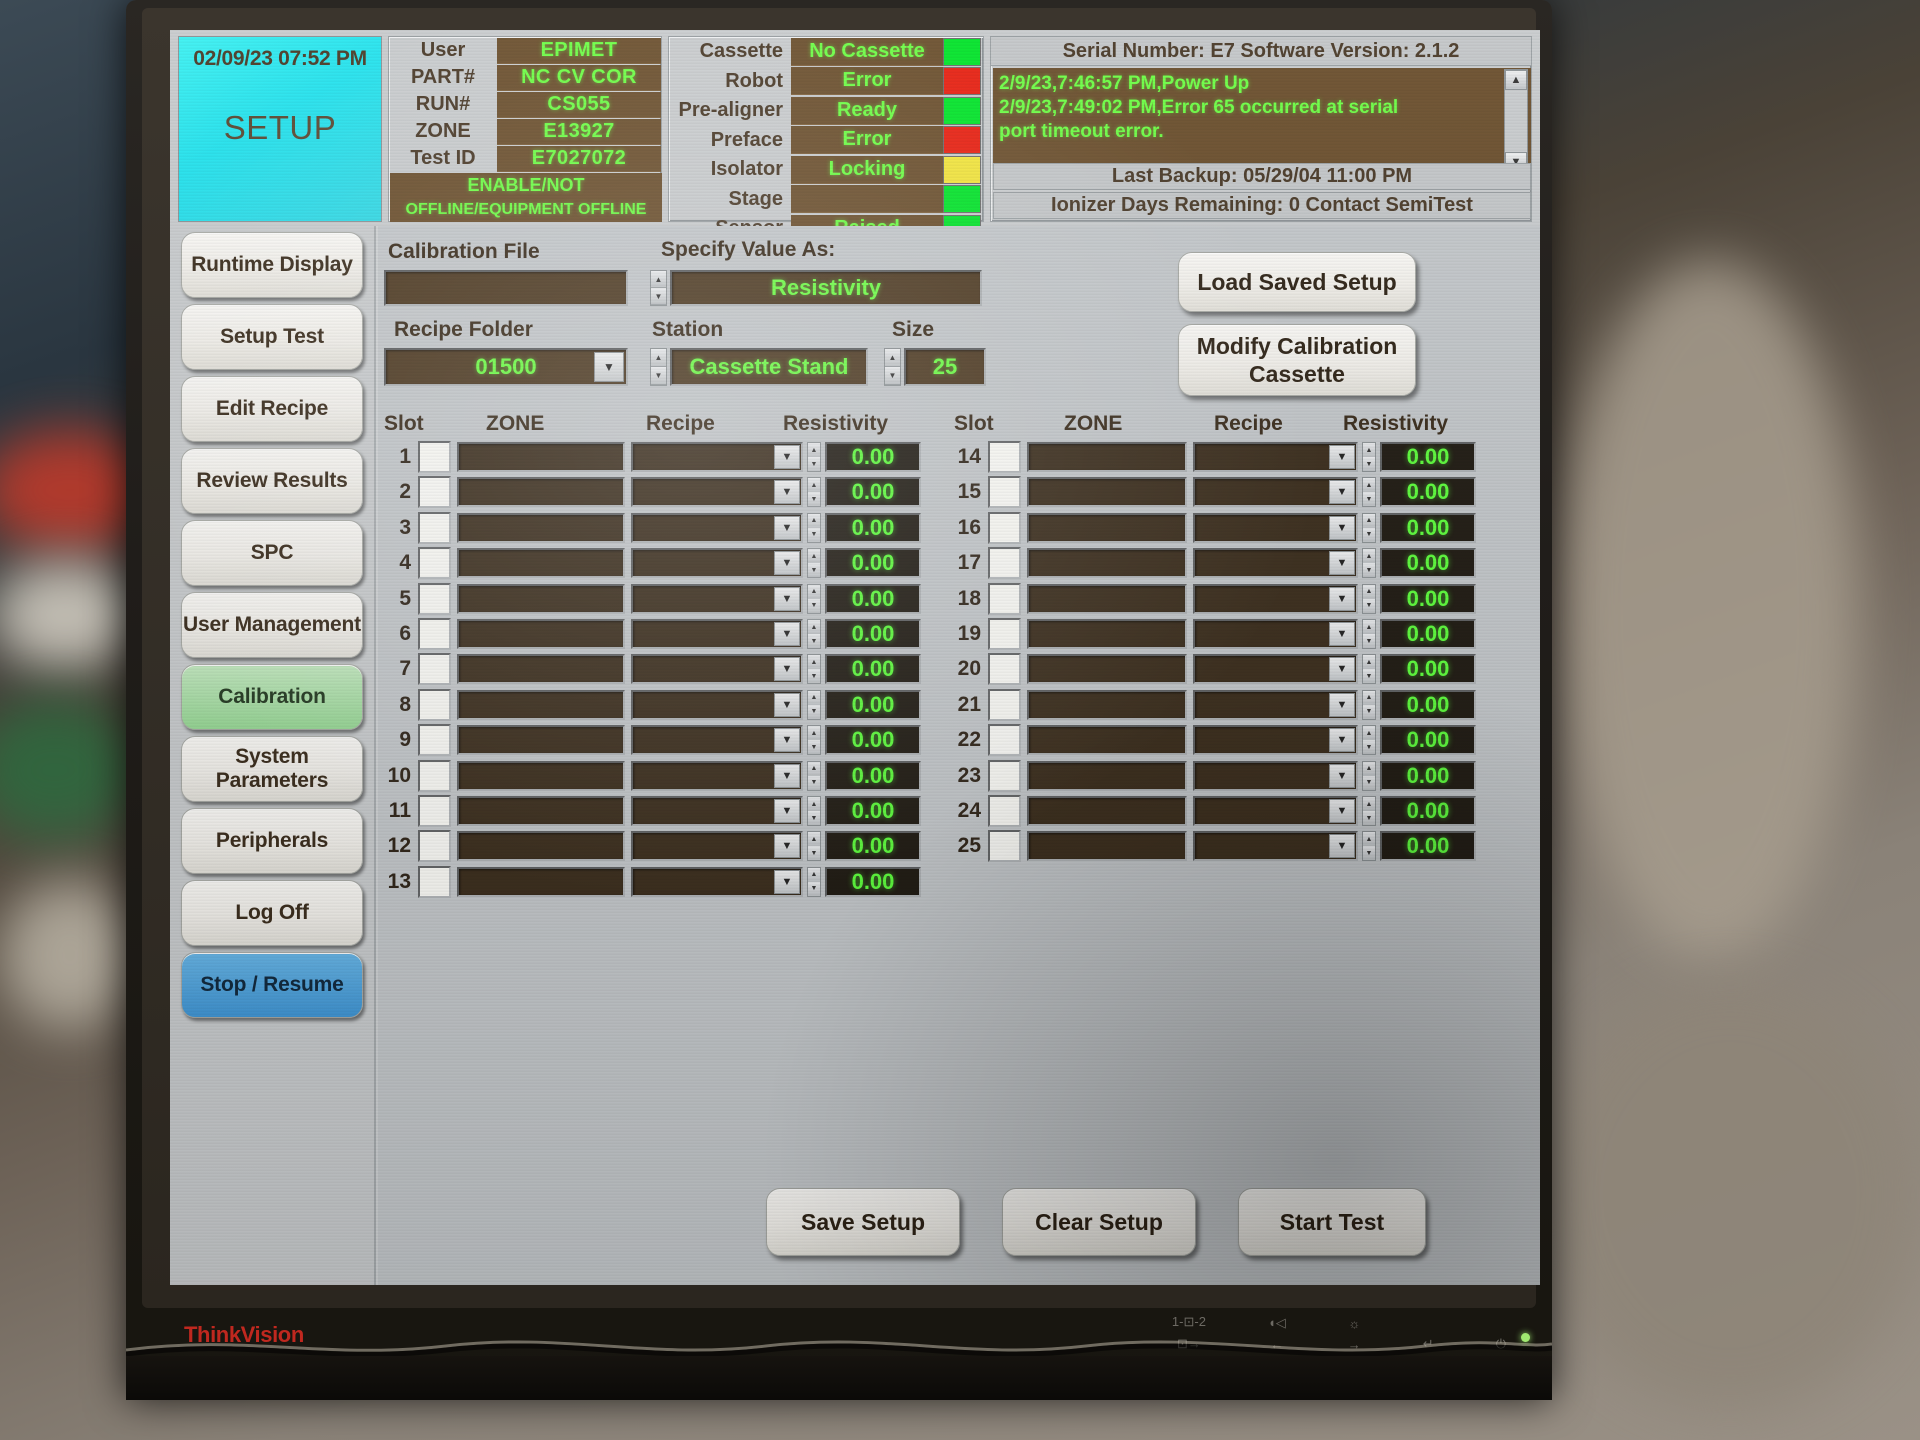  I want to click on specify-value-spinner: ▲ ▼, so click(658, 288).